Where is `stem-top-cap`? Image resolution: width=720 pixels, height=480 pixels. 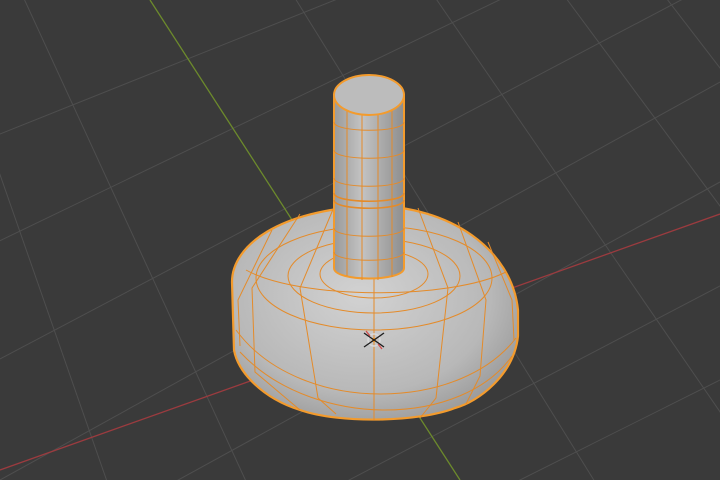
stem-top-cap is located at coordinates (369, 95).